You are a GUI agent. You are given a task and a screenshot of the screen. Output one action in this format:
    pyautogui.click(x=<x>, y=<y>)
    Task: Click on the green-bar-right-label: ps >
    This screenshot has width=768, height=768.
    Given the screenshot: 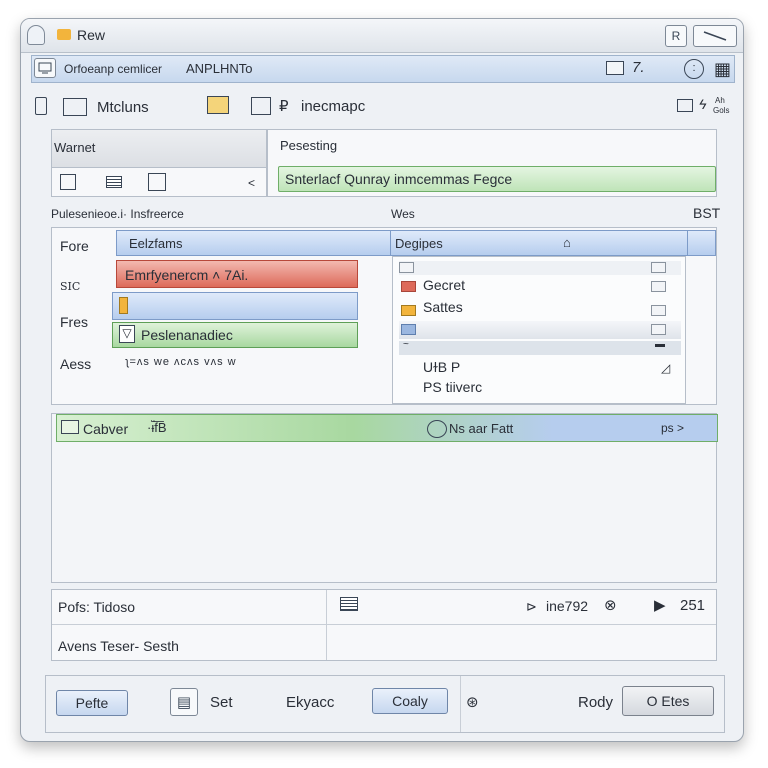 What is the action you would take?
    pyautogui.click(x=672, y=428)
    